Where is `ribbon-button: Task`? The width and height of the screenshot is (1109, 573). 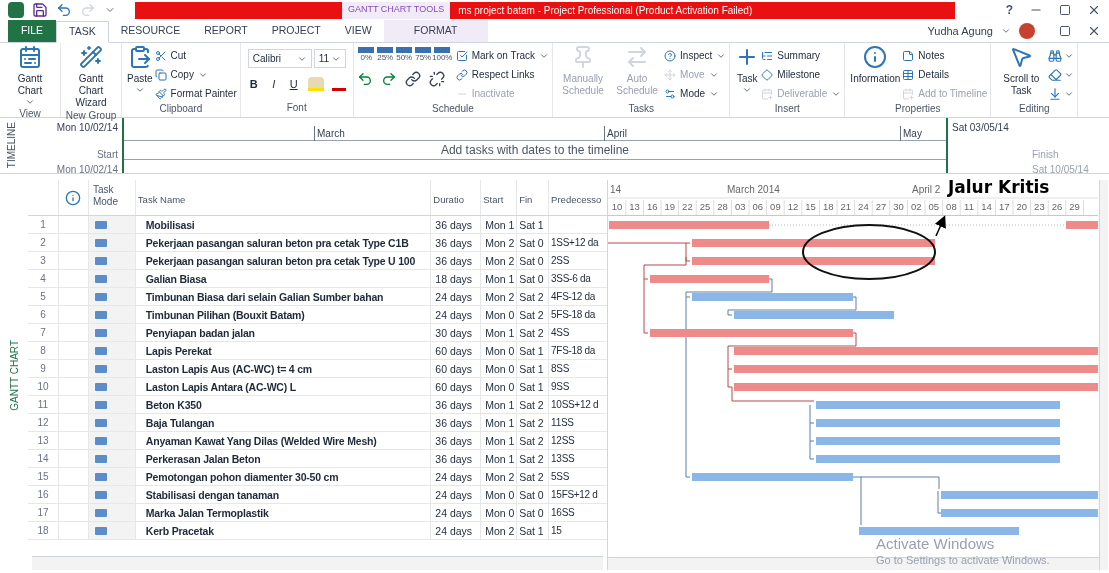 ribbon-button: Task is located at coordinates (747, 69).